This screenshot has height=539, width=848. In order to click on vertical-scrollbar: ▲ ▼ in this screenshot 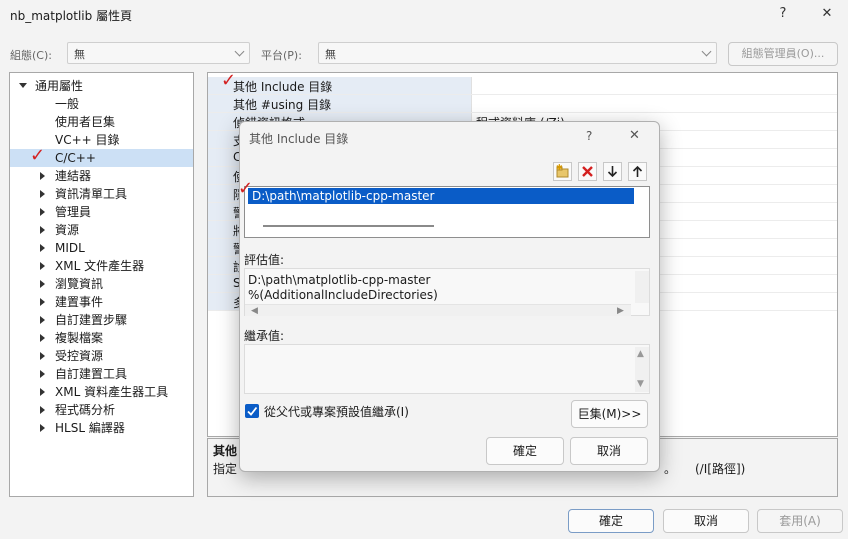, I will do `click(642, 369)`.